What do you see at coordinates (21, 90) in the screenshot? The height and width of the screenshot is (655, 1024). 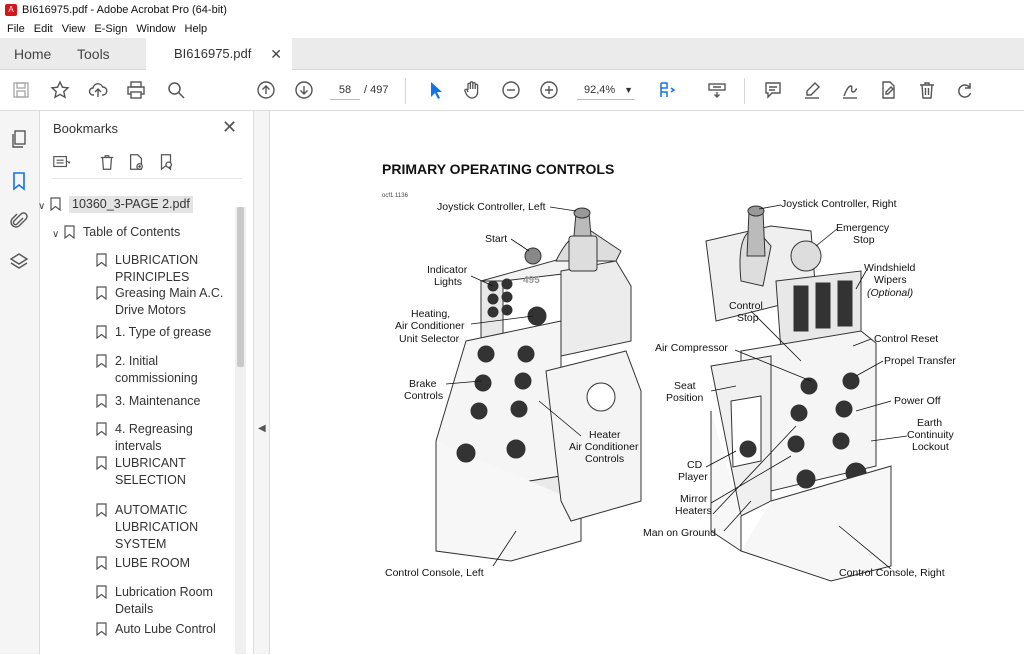 I see `save-icon` at bounding box center [21, 90].